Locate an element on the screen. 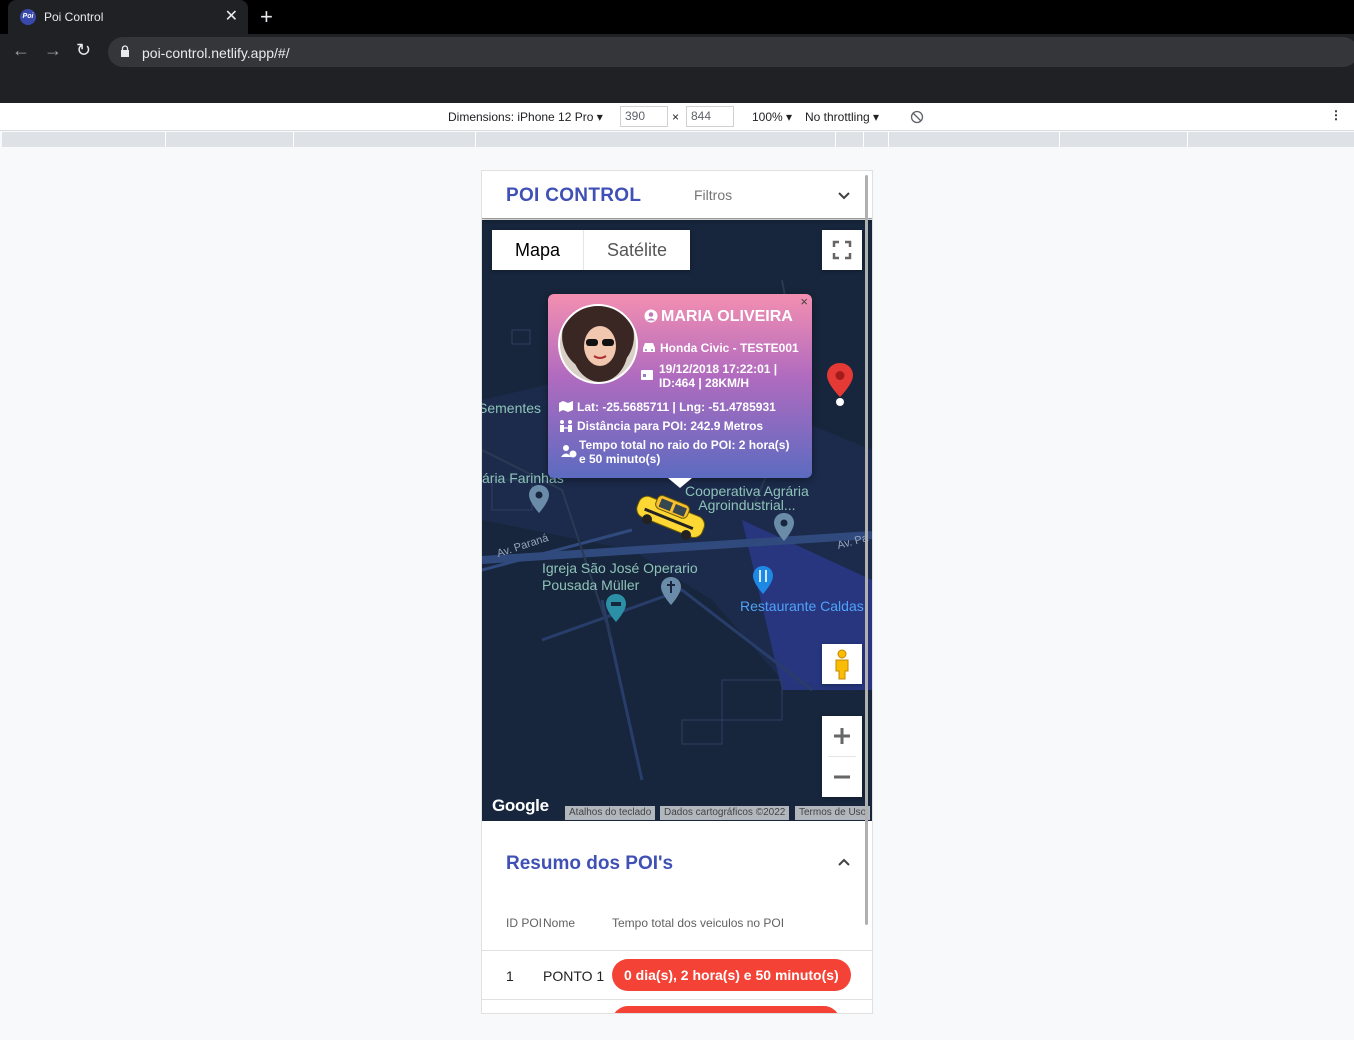 The width and height of the screenshot is (1354, 1040). zoom-select: 100% ▾ is located at coordinates (772, 117).